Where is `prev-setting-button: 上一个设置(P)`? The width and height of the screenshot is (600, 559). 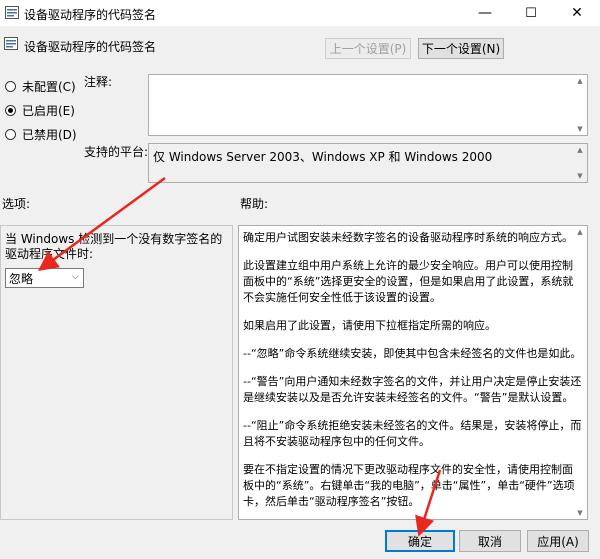
prev-setting-button: 上一个设置(P) is located at coordinates (368, 48).